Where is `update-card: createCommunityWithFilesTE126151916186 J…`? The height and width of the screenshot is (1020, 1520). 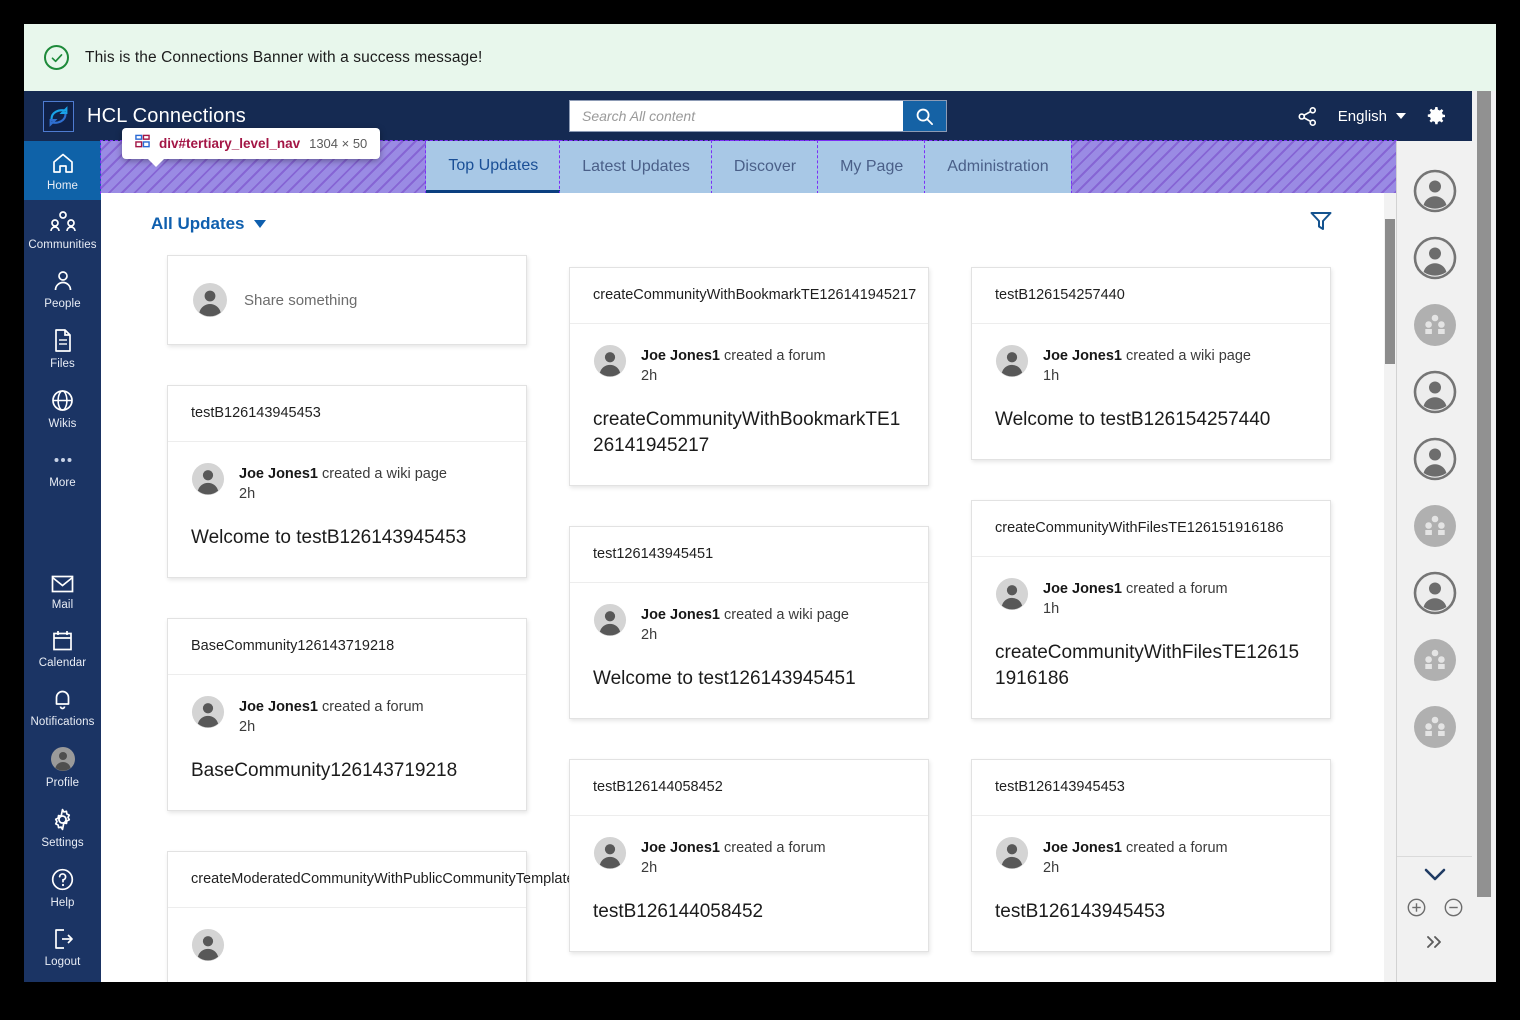 update-card: createCommunityWithFilesTE126151916186 J… is located at coordinates (1151, 609).